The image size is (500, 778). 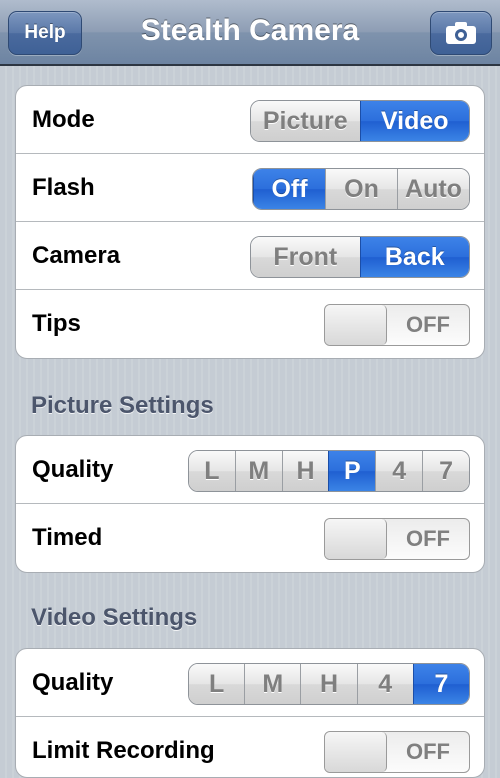 I want to click on camera-label: Camera, so click(x=76, y=255).